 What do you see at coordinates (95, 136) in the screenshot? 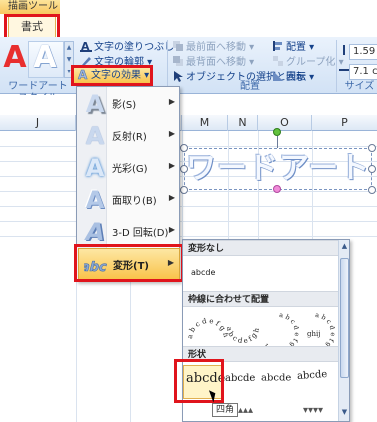
I see `reflection-a-icon: A` at bounding box center [95, 136].